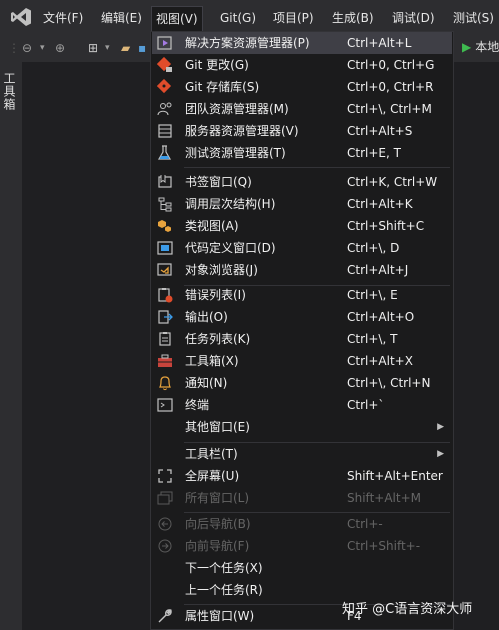  Describe the element at coordinates (302, 295) in the screenshot. I see `menu-item-error-list: 错误列表(I) Ctrl+\, E` at that location.